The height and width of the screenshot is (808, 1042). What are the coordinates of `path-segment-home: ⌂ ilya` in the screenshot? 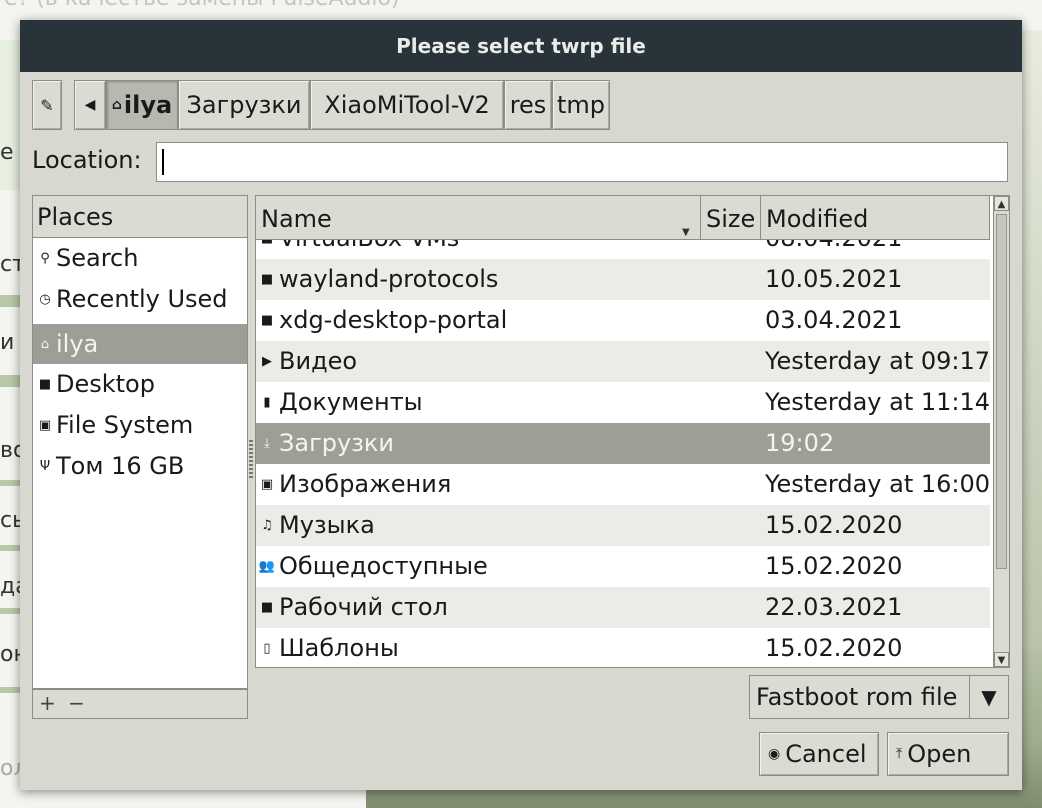 It's located at (142, 105).